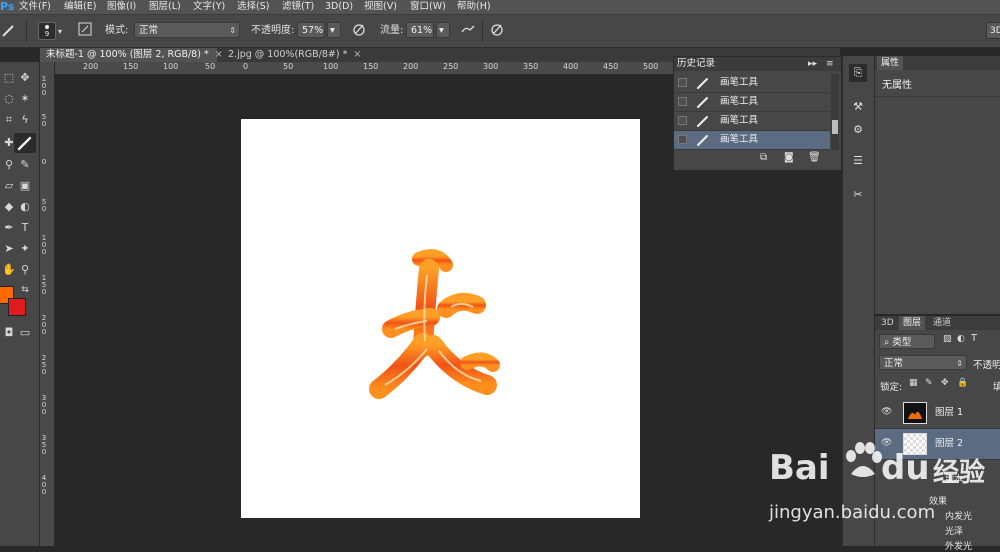  Describe the element at coordinates (25, 120) in the screenshot. I see `eyedropper-tool-icon: ϟ` at that location.